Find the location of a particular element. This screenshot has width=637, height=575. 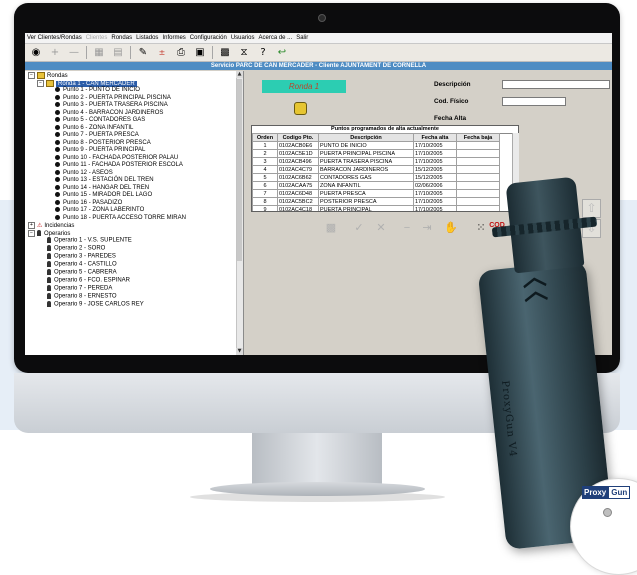

table-cell: 6 is located at coordinates (265, 185).